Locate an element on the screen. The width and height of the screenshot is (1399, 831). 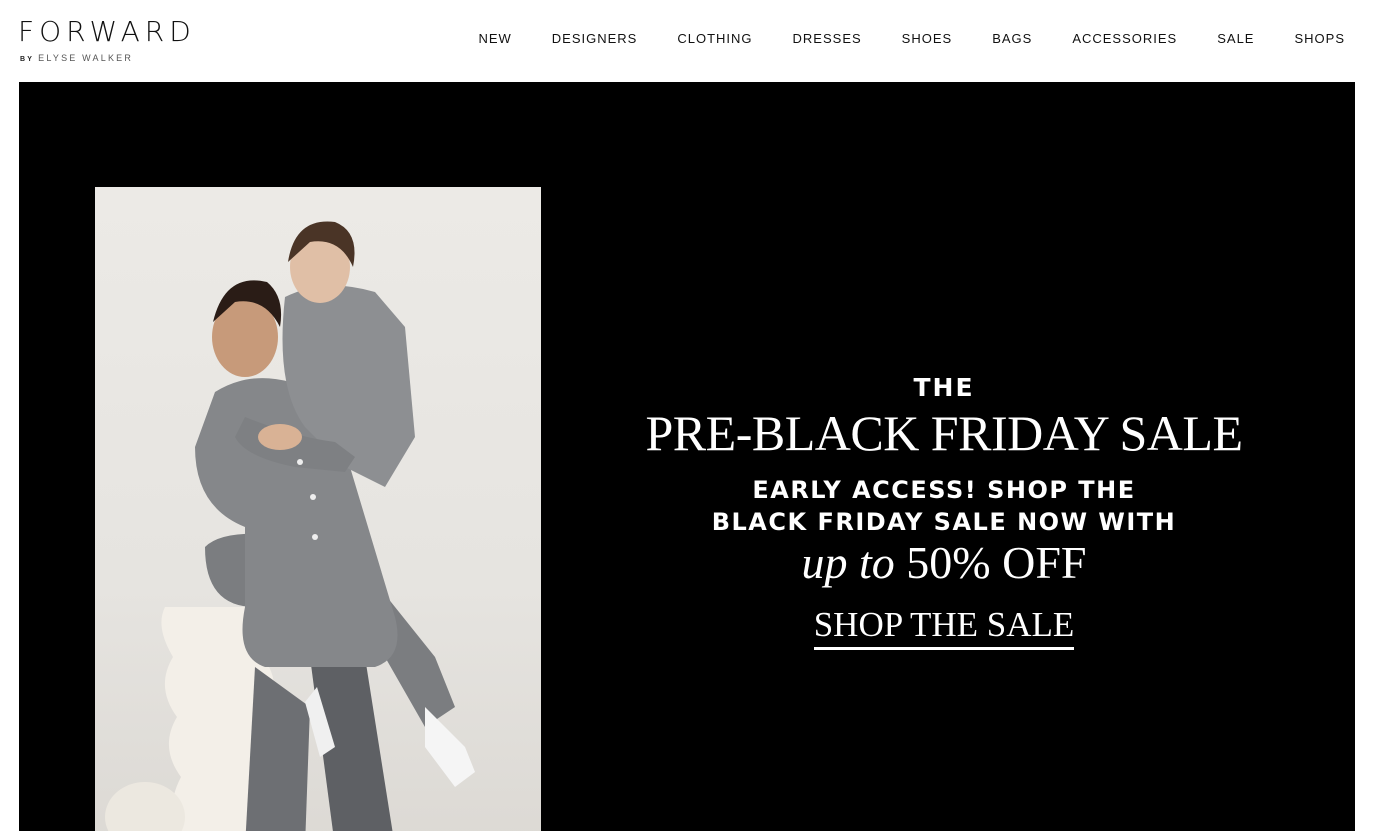
nav-item-dresses: DRESSES is located at coordinates (827, 39).